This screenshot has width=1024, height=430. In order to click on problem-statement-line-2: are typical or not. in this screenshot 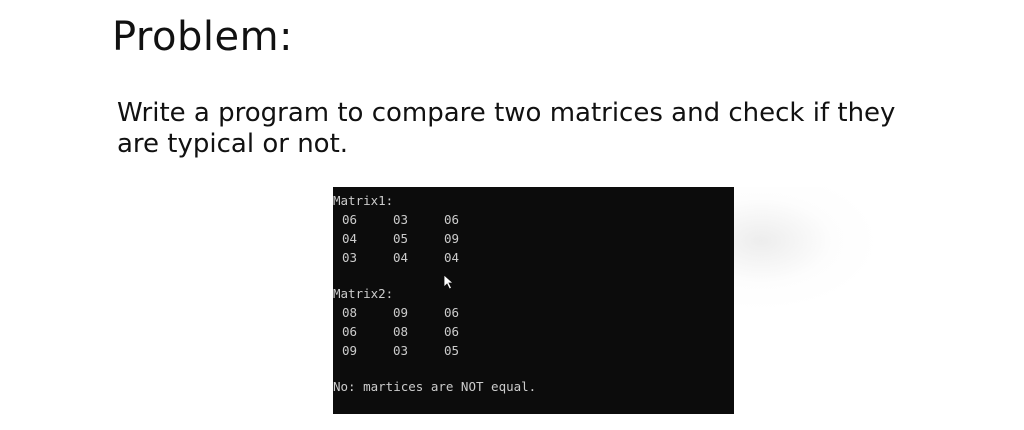, I will do `click(233, 144)`.